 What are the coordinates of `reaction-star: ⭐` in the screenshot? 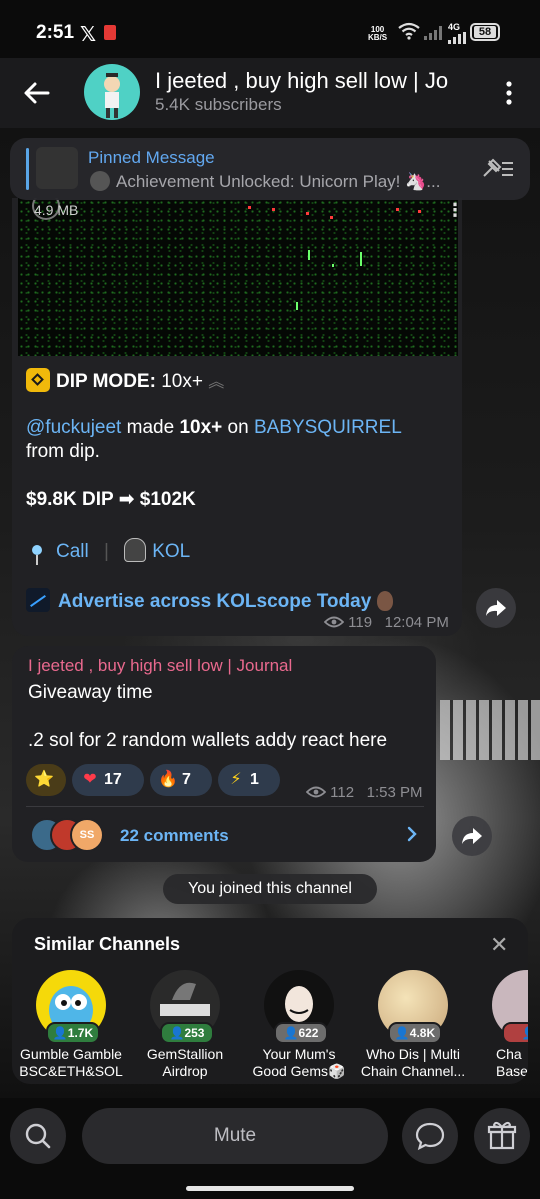 It's located at (46, 780).